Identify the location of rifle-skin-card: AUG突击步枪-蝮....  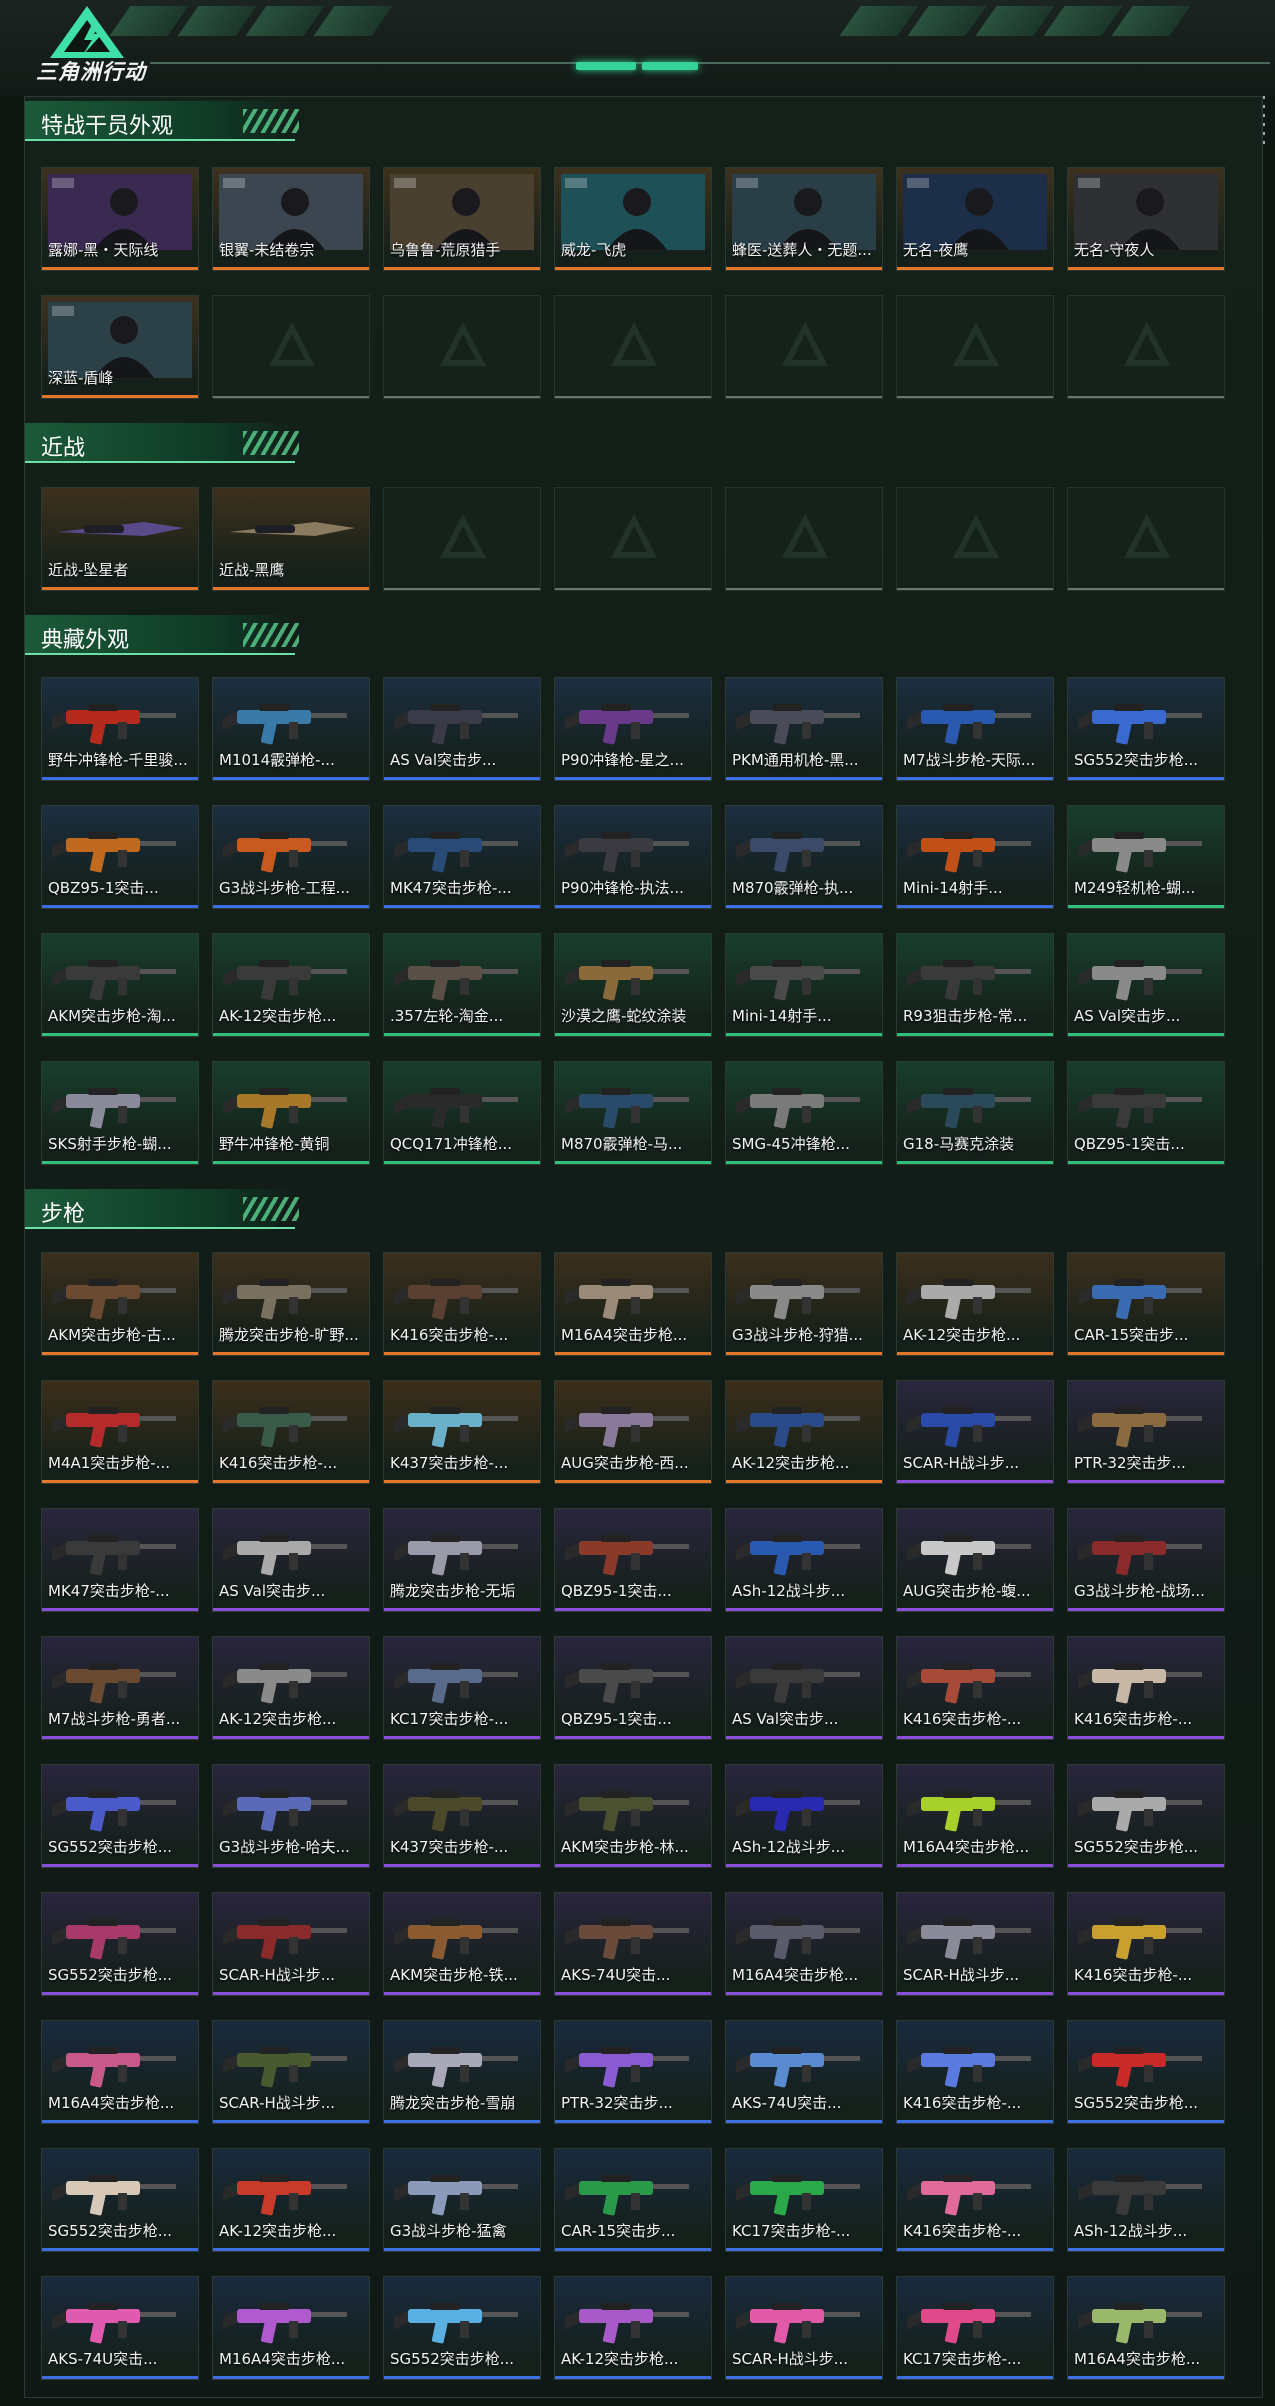
(975, 1560).